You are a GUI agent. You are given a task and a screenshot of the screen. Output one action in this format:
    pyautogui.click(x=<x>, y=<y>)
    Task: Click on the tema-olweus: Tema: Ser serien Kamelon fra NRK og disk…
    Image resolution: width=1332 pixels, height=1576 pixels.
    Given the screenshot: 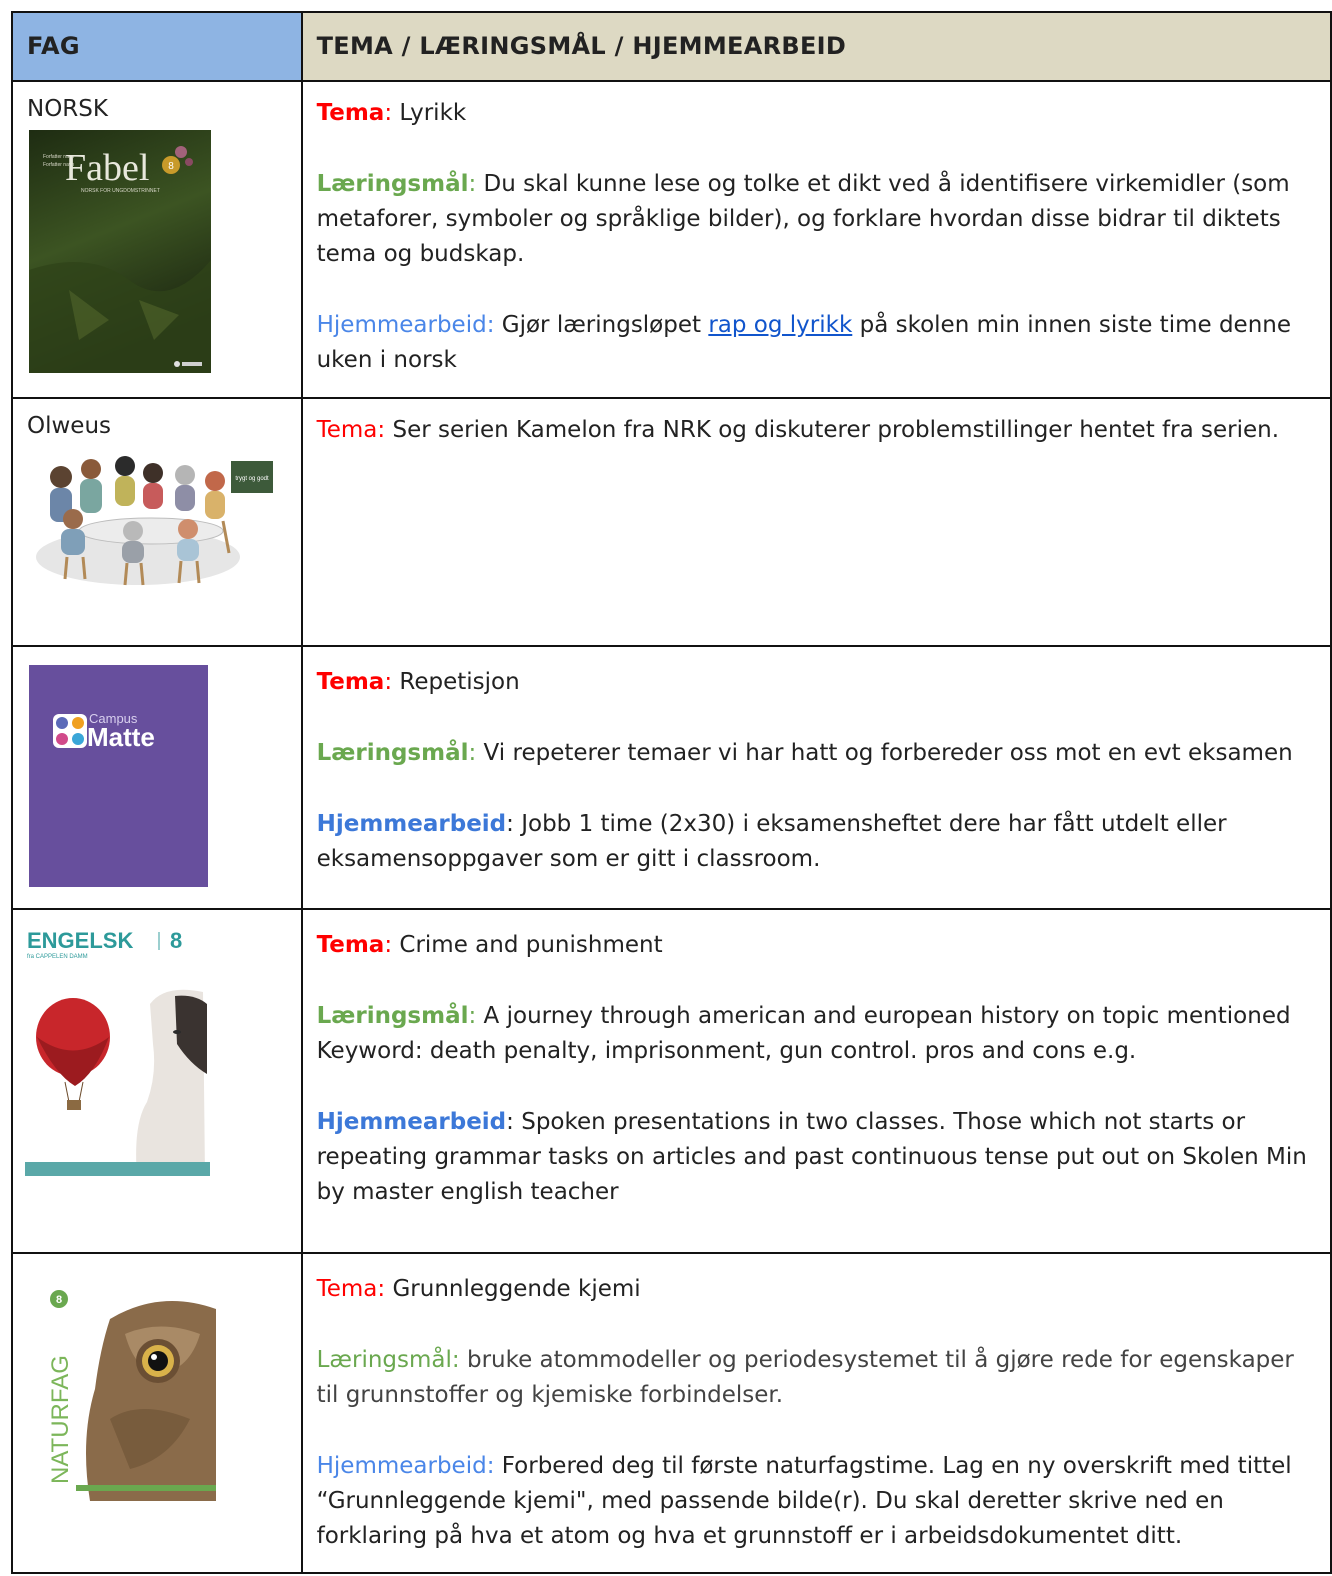 What is the action you would take?
    pyautogui.click(x=798, y=430)
    